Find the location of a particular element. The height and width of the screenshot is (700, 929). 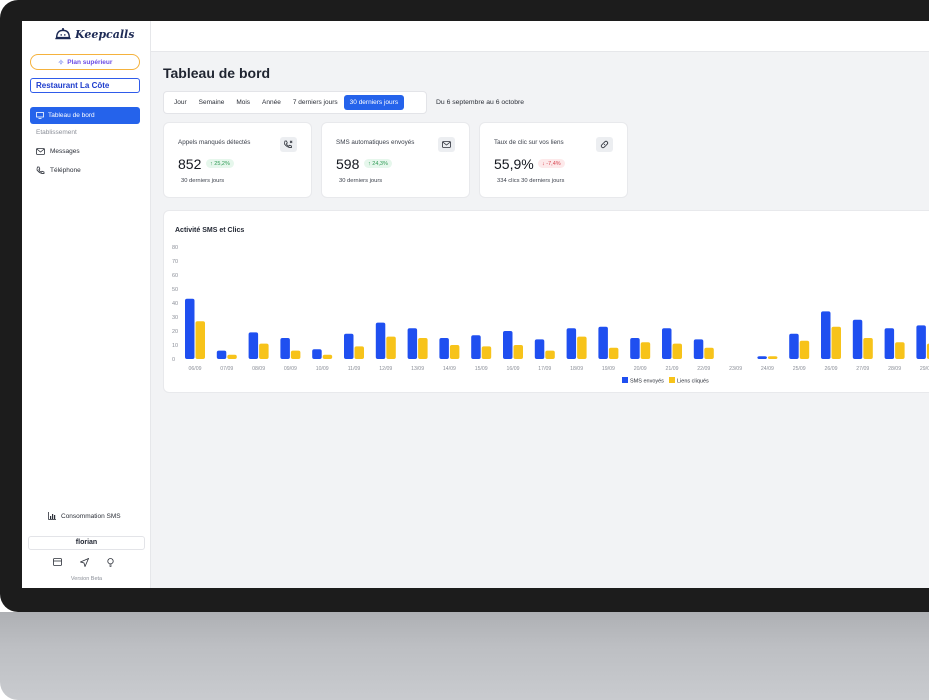

user-menu: florian is located at coordinates (86, 543).